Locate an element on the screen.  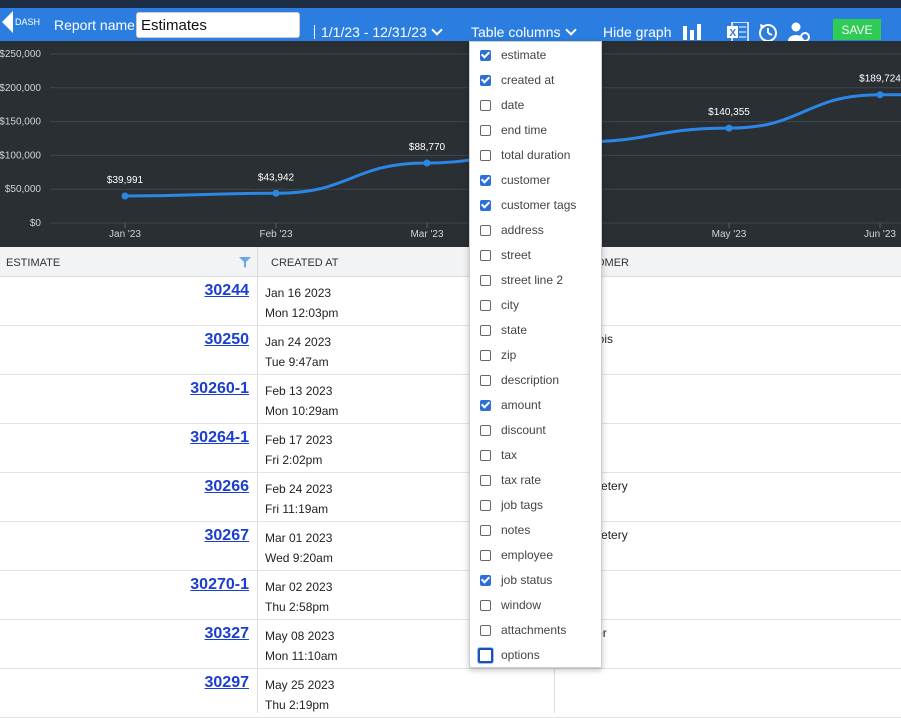
column-option: customer is located at coordinates (515, 180).